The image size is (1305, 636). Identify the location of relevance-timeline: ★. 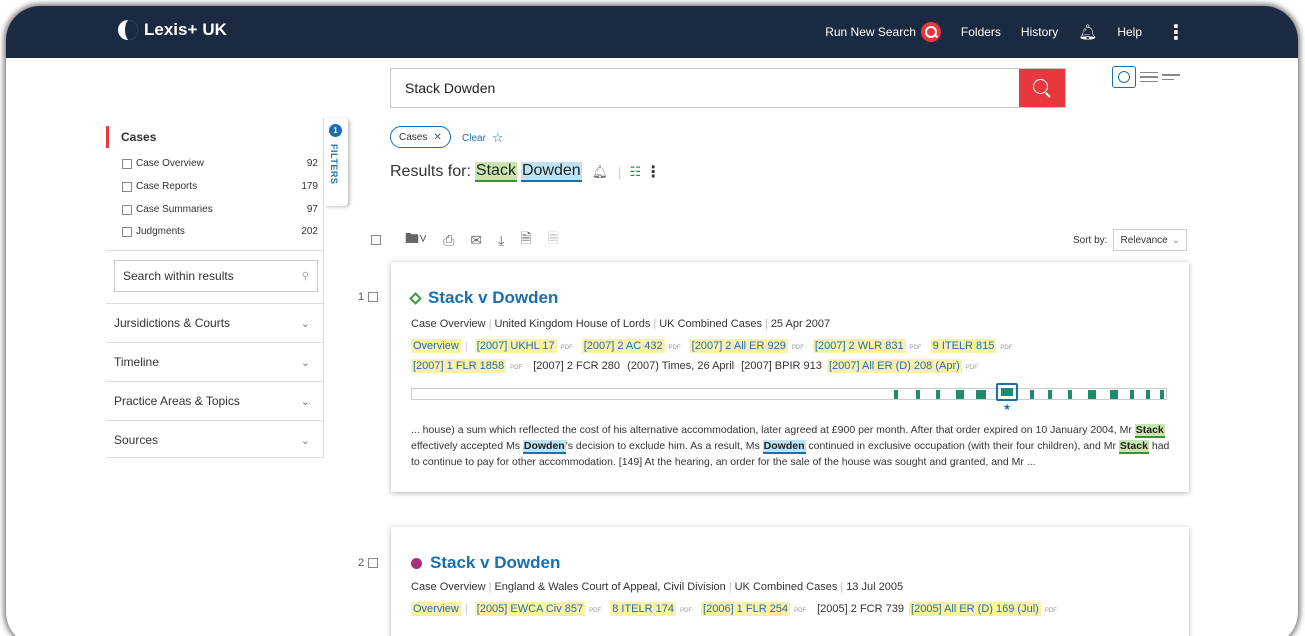
(789, 397).